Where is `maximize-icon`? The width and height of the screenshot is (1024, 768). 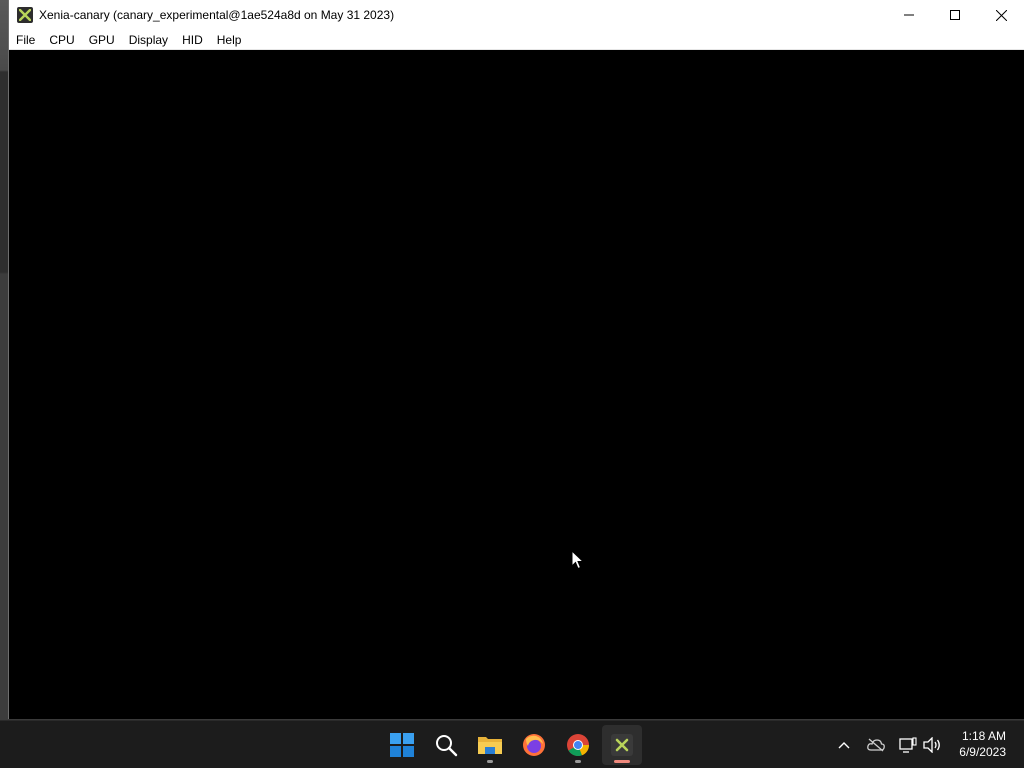
maximize-icon is located at coordinates (955, 15).